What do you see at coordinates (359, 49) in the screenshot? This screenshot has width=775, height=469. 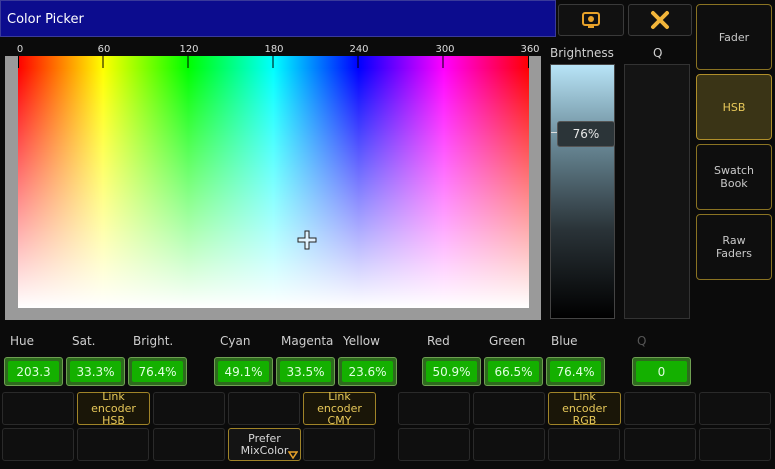 I see `hue-tick: 240` at bounding box center [359, 49].